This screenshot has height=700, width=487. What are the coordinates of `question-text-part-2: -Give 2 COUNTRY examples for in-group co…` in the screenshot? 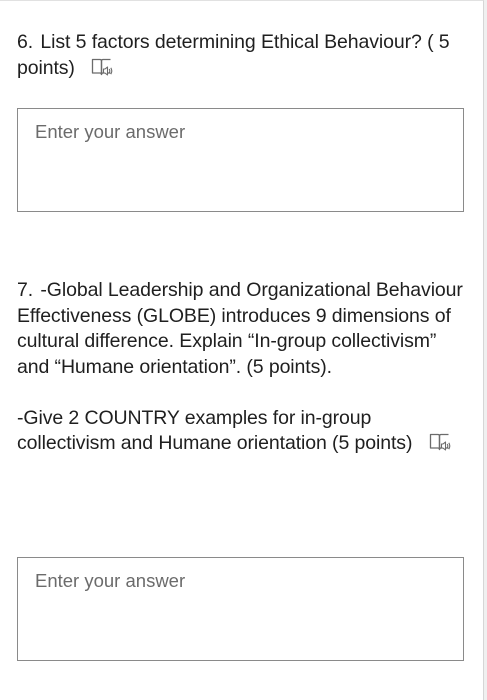 It's located at (242, 431).